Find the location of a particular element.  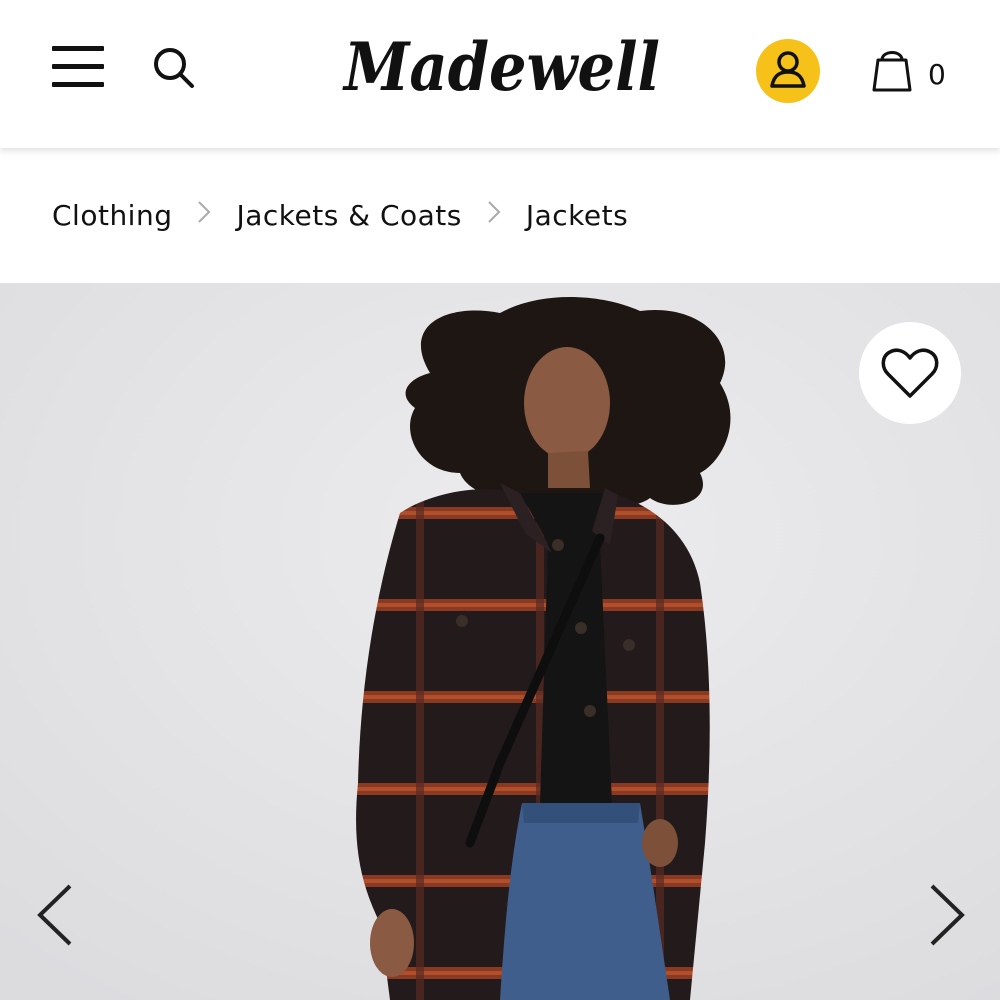

user-icon is located at coordinates (788, 69).